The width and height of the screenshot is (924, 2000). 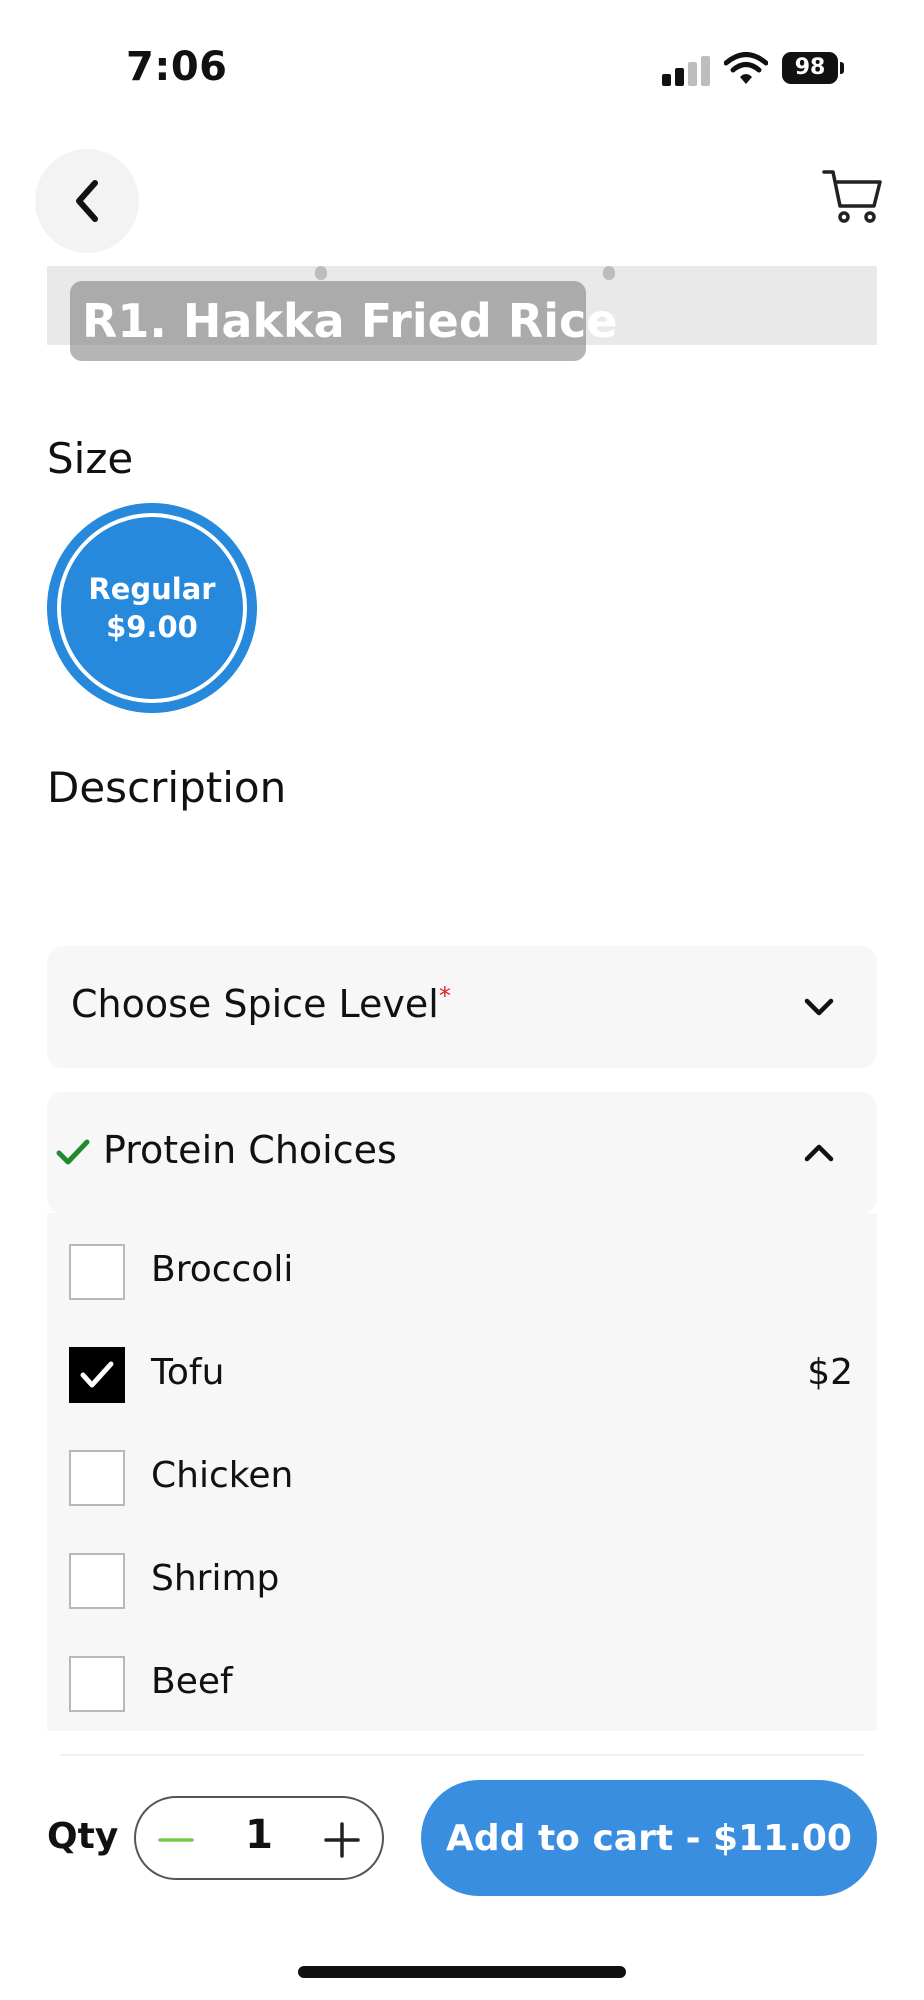 I want to click on battery-icon: 98, so click(x=813, y=68).